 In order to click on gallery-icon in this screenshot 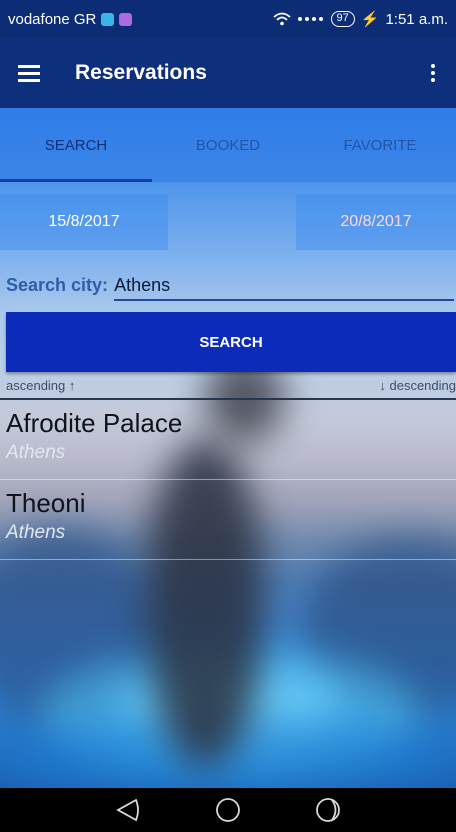, I will do `click(126, 19)`.